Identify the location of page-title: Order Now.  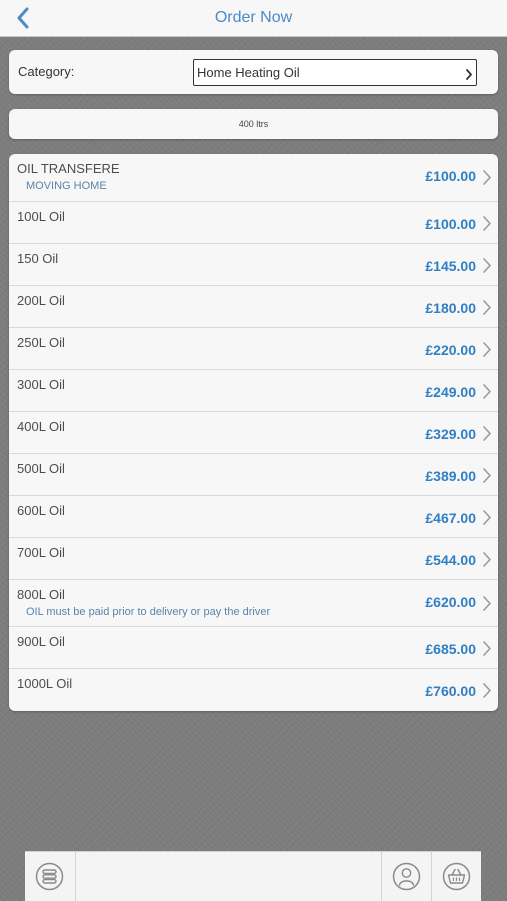
(253, 17).